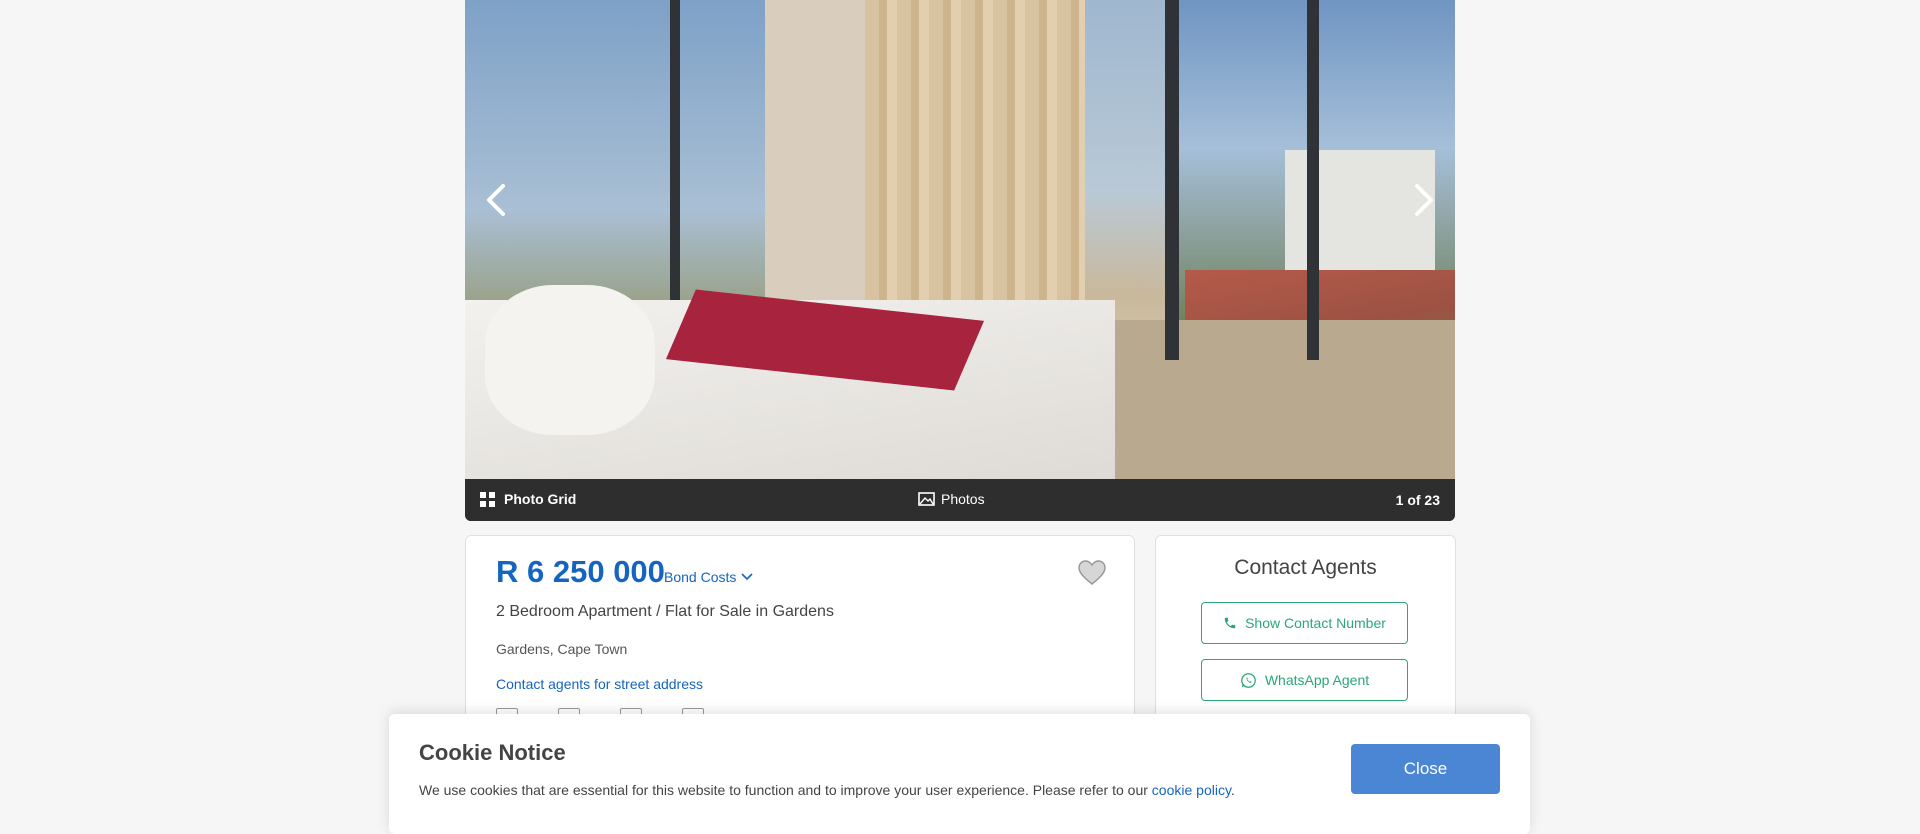 The image size is (1920, 834). I want to click on photo-counter: 1 of 23, so click(1417, 500).